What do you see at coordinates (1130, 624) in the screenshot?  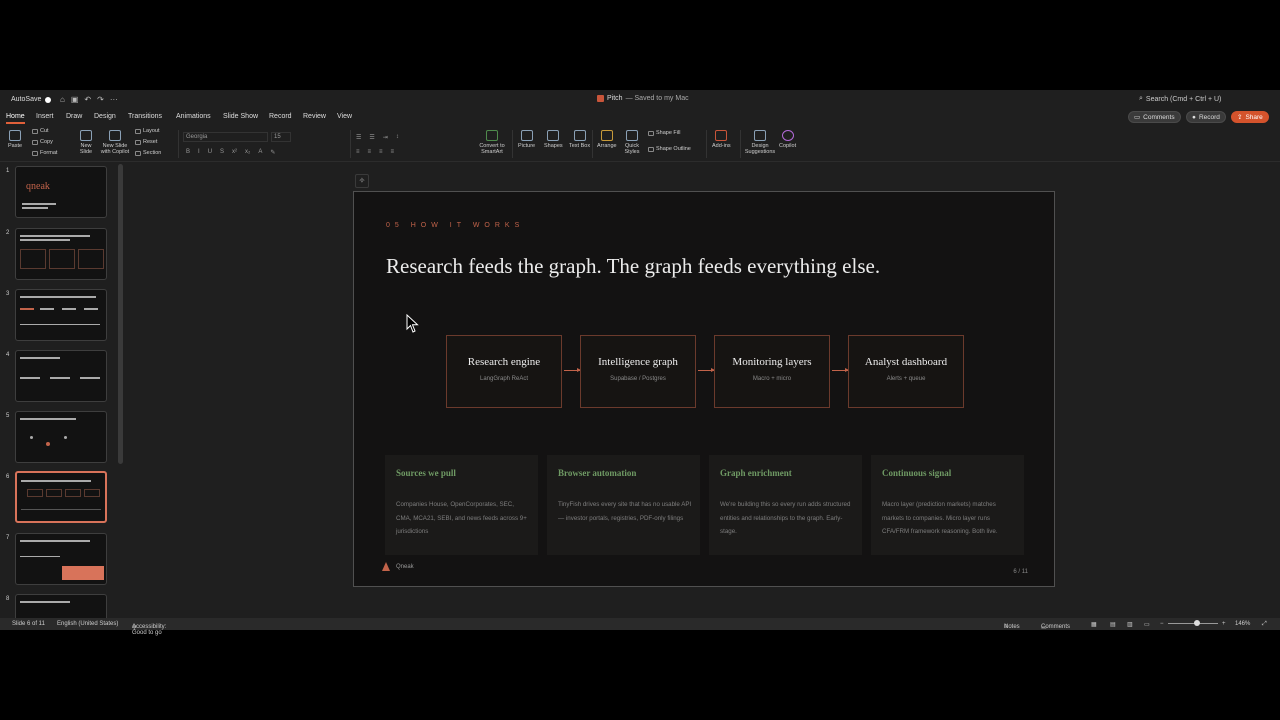 I see `reading-view-icon: ▥` at bounding box center [1130, 624].